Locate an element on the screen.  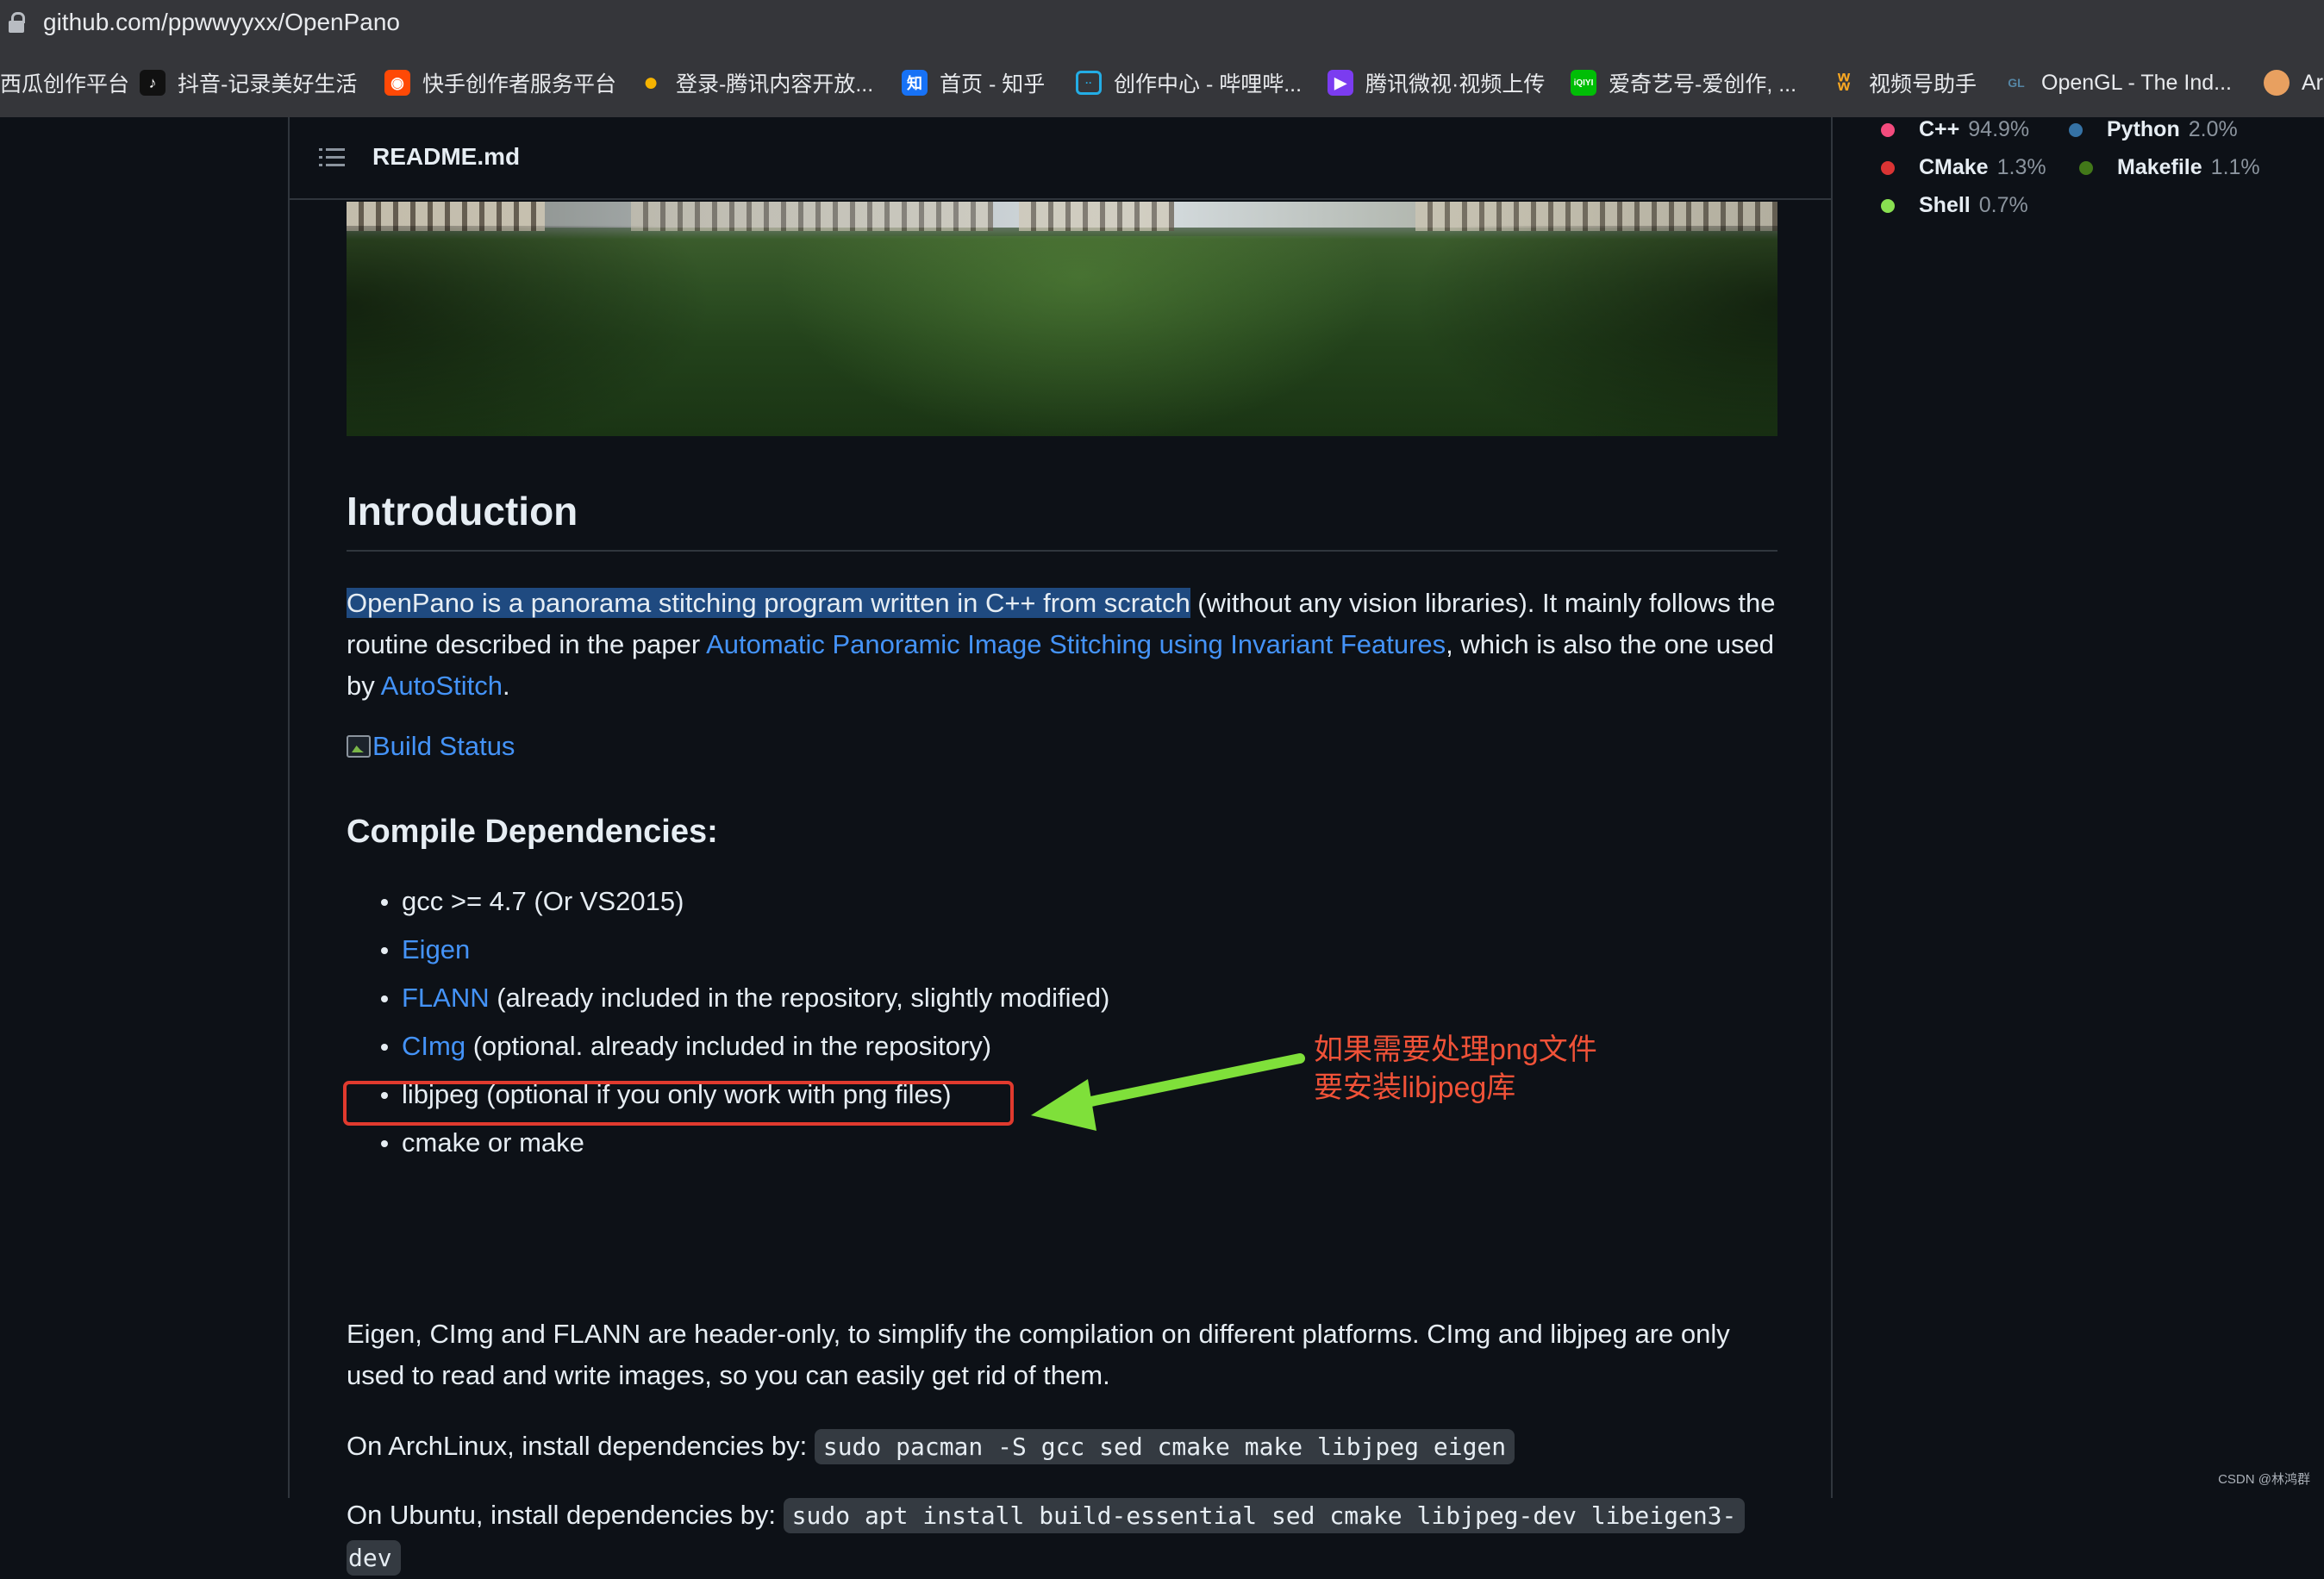
bookmark-label: 抖音-记录美好生活 is located at coordinates (268, 85).